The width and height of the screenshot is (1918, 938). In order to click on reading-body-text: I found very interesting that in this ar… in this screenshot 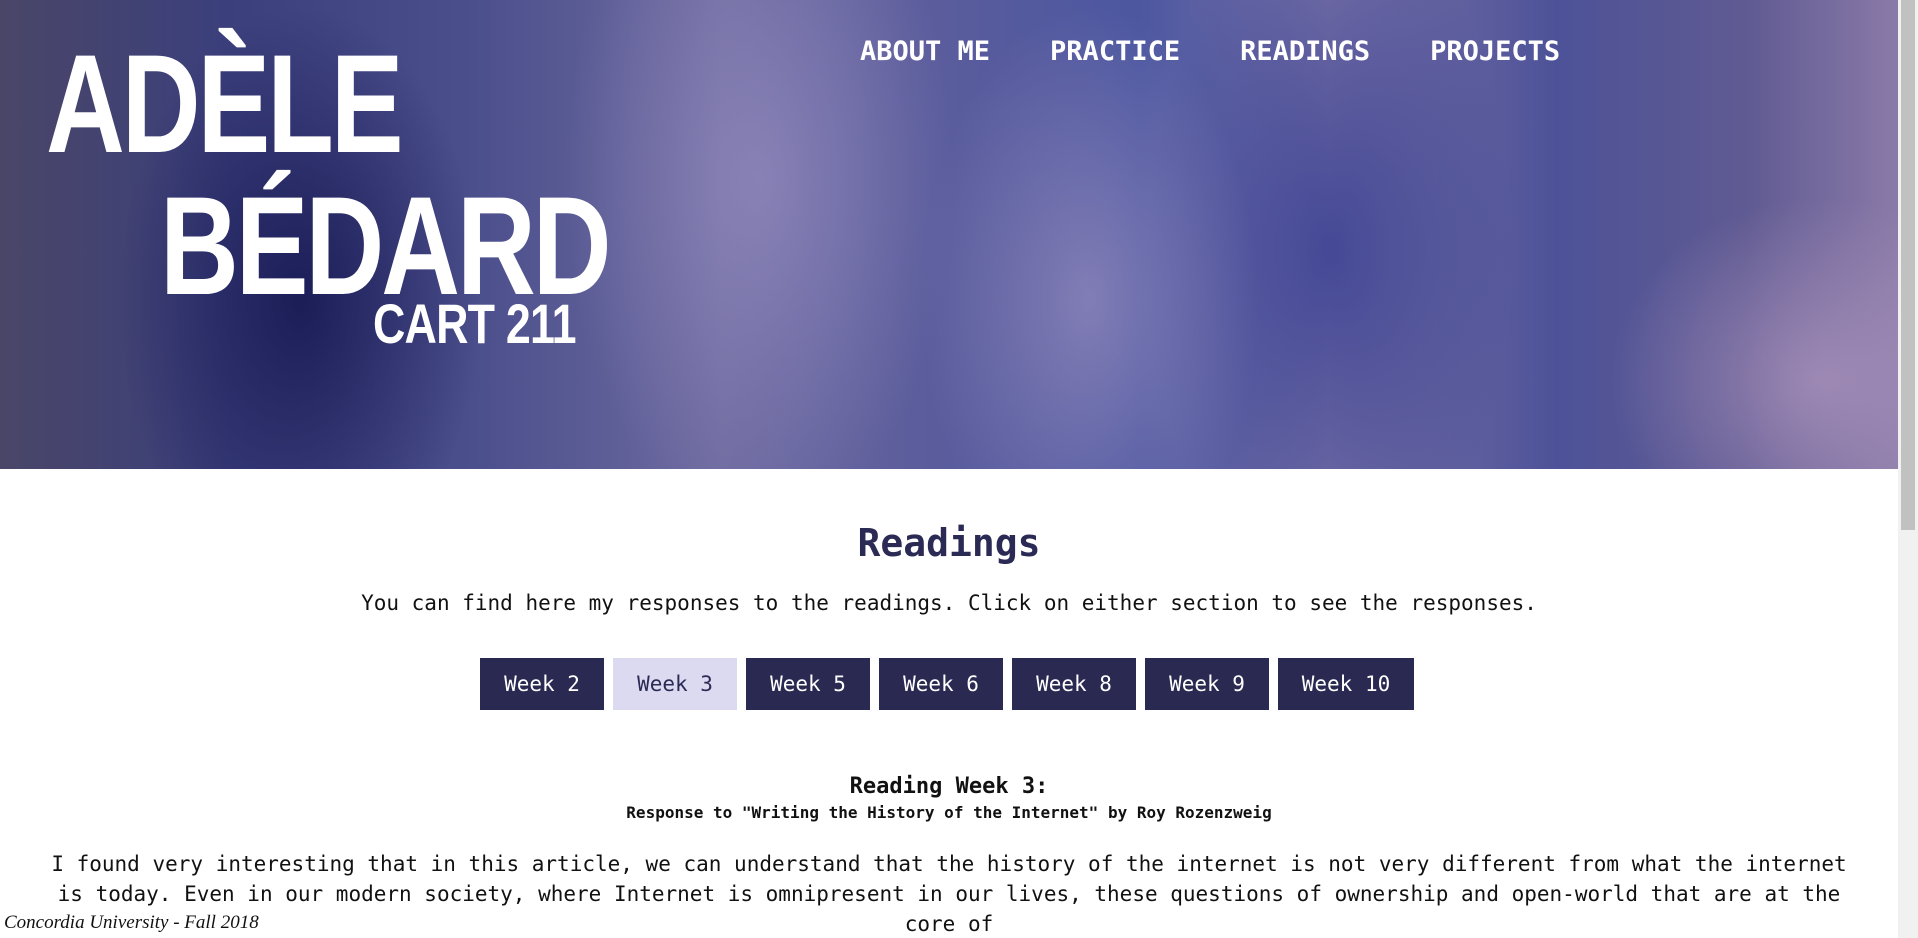, I will do `click(949, 894)`.